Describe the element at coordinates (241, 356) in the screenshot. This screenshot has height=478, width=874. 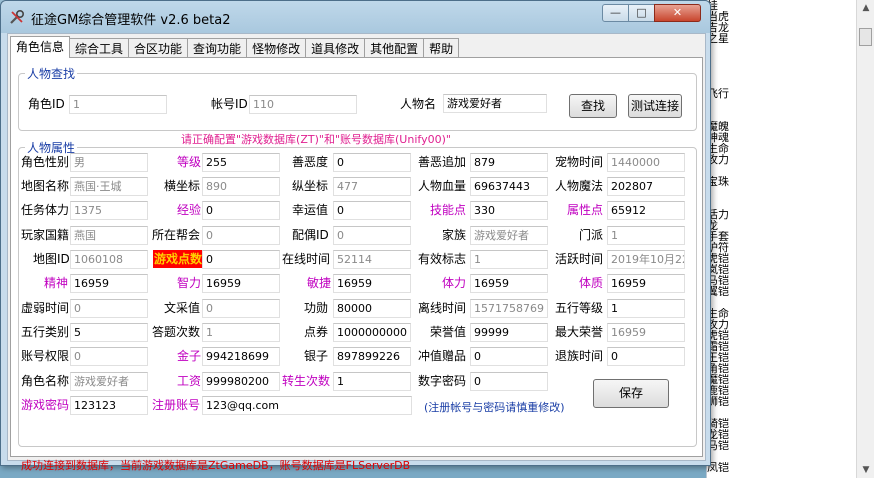
I see `gold-field: 994218699` at that location.